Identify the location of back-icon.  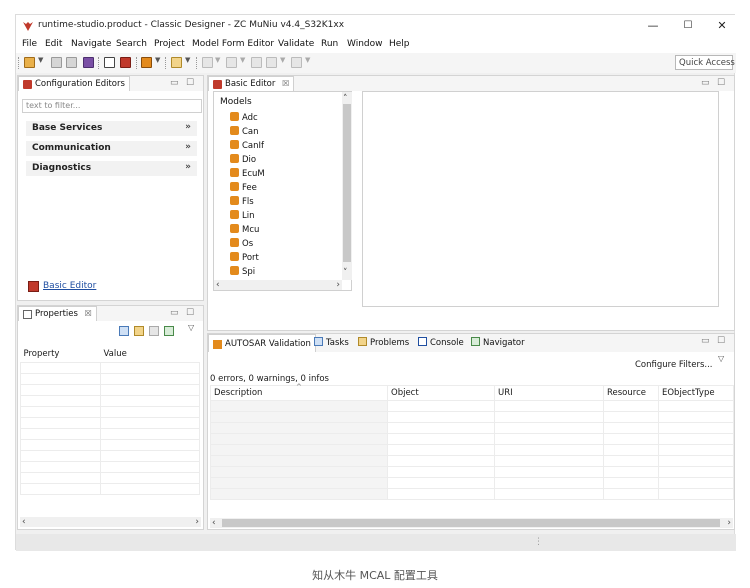
(271, 62).